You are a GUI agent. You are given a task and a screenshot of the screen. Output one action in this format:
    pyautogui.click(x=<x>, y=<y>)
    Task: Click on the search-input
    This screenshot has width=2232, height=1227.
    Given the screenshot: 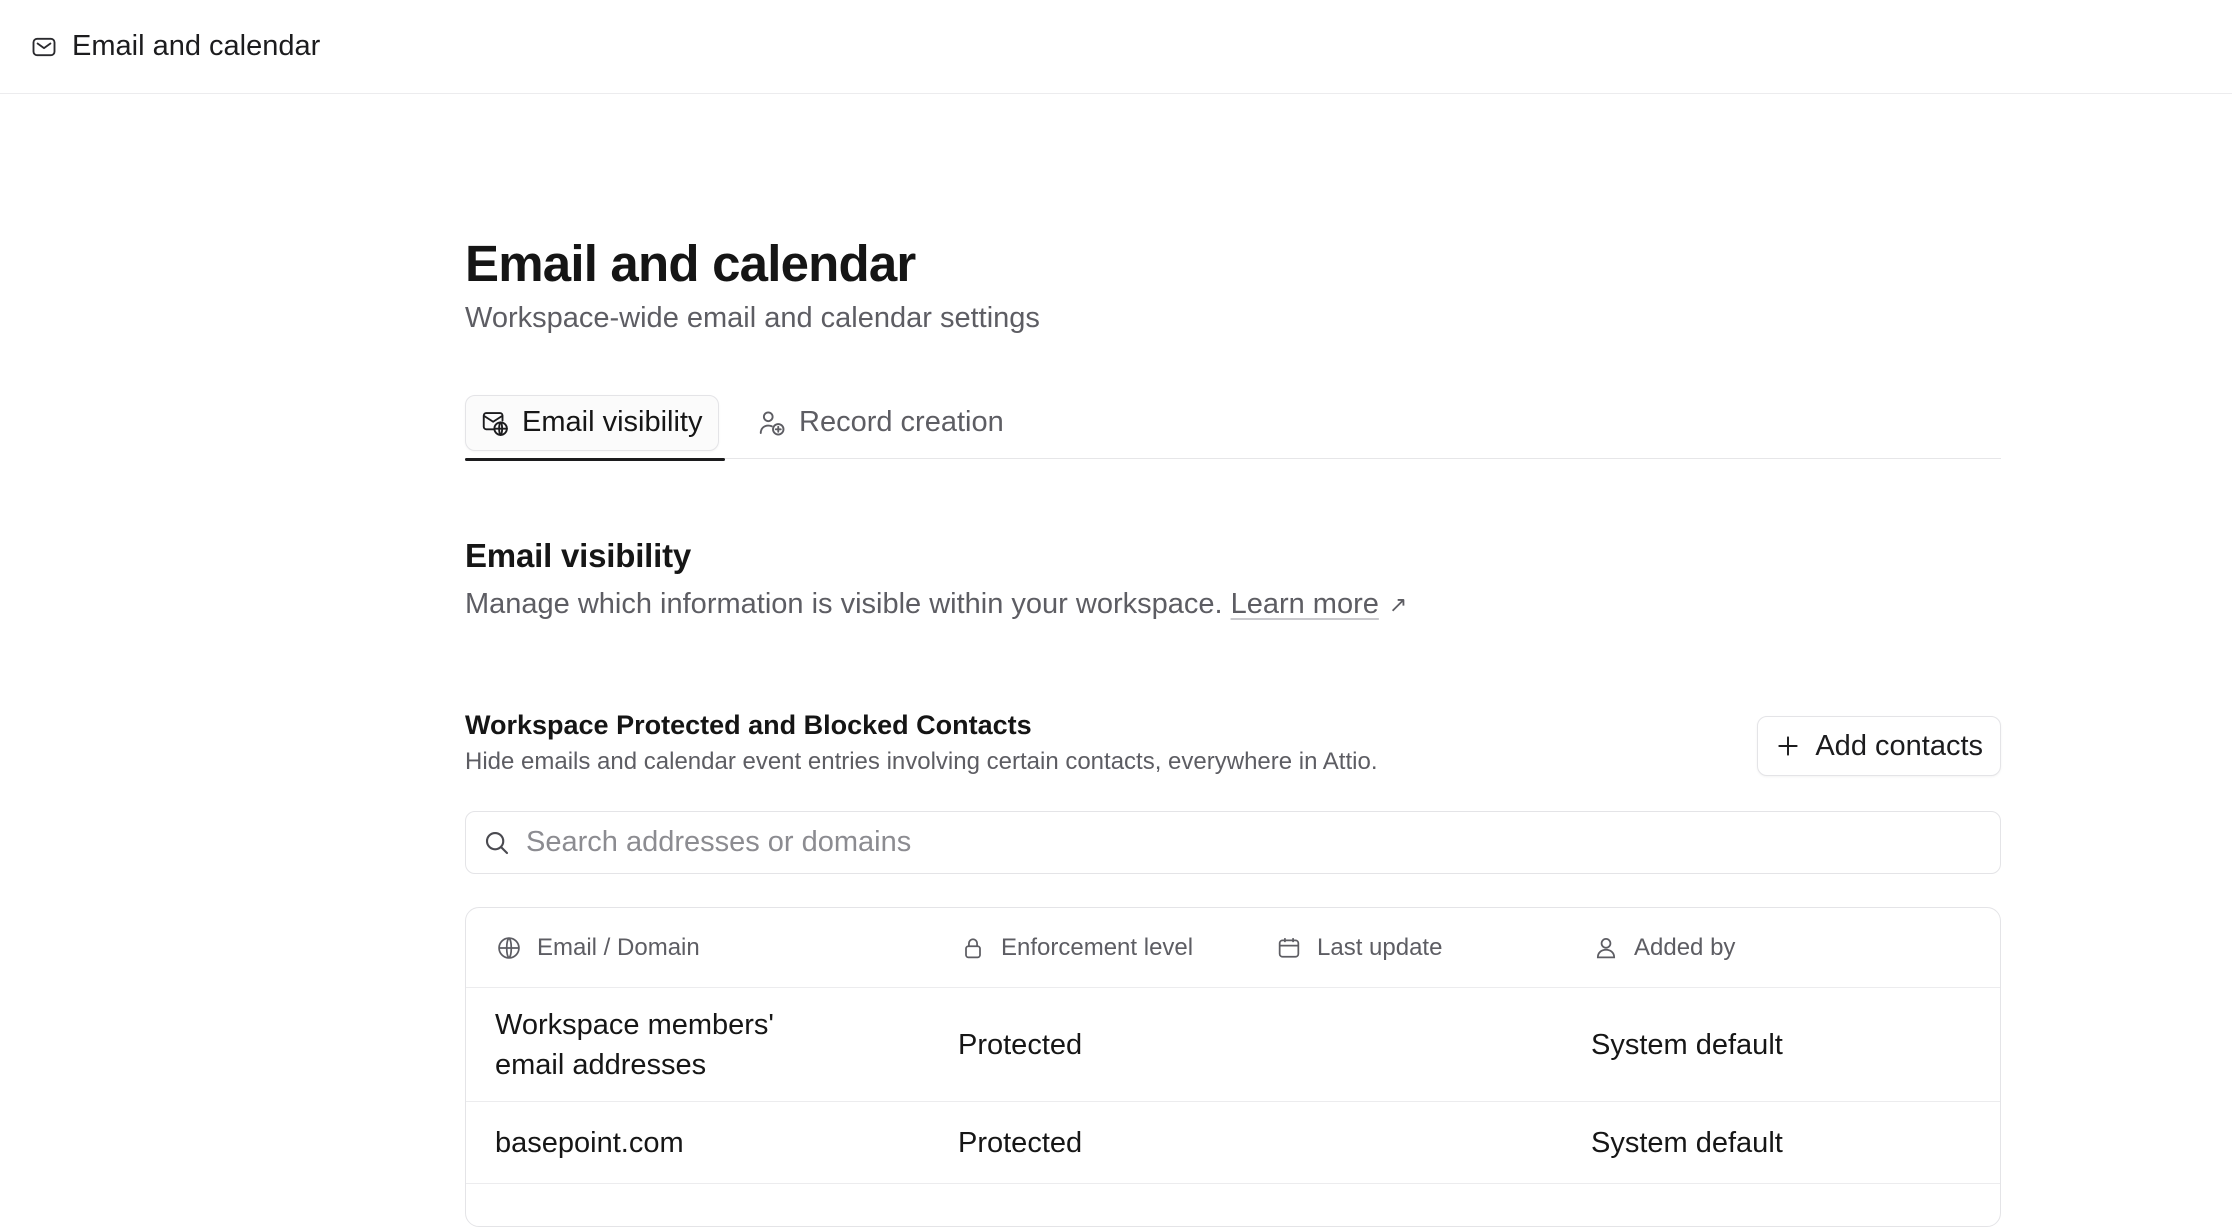 What is the action you would take?
    pyautogui.click(x=1263, y=842)
    